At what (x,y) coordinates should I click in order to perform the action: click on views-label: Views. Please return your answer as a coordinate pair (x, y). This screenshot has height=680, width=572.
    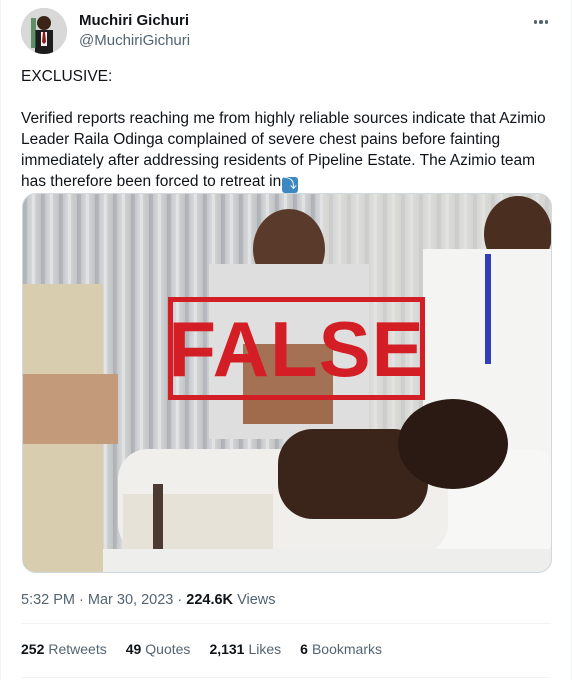
    Looking at the image, I should click on (256, 600).